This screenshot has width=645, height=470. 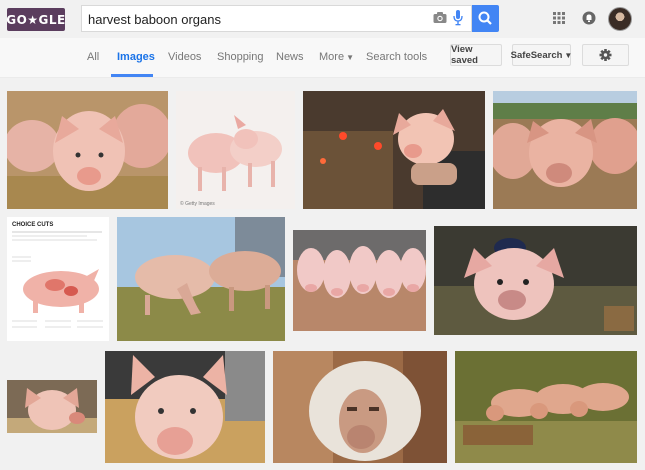 I want to click on google-logo: GO★GLE, so click(x=35, y=19).